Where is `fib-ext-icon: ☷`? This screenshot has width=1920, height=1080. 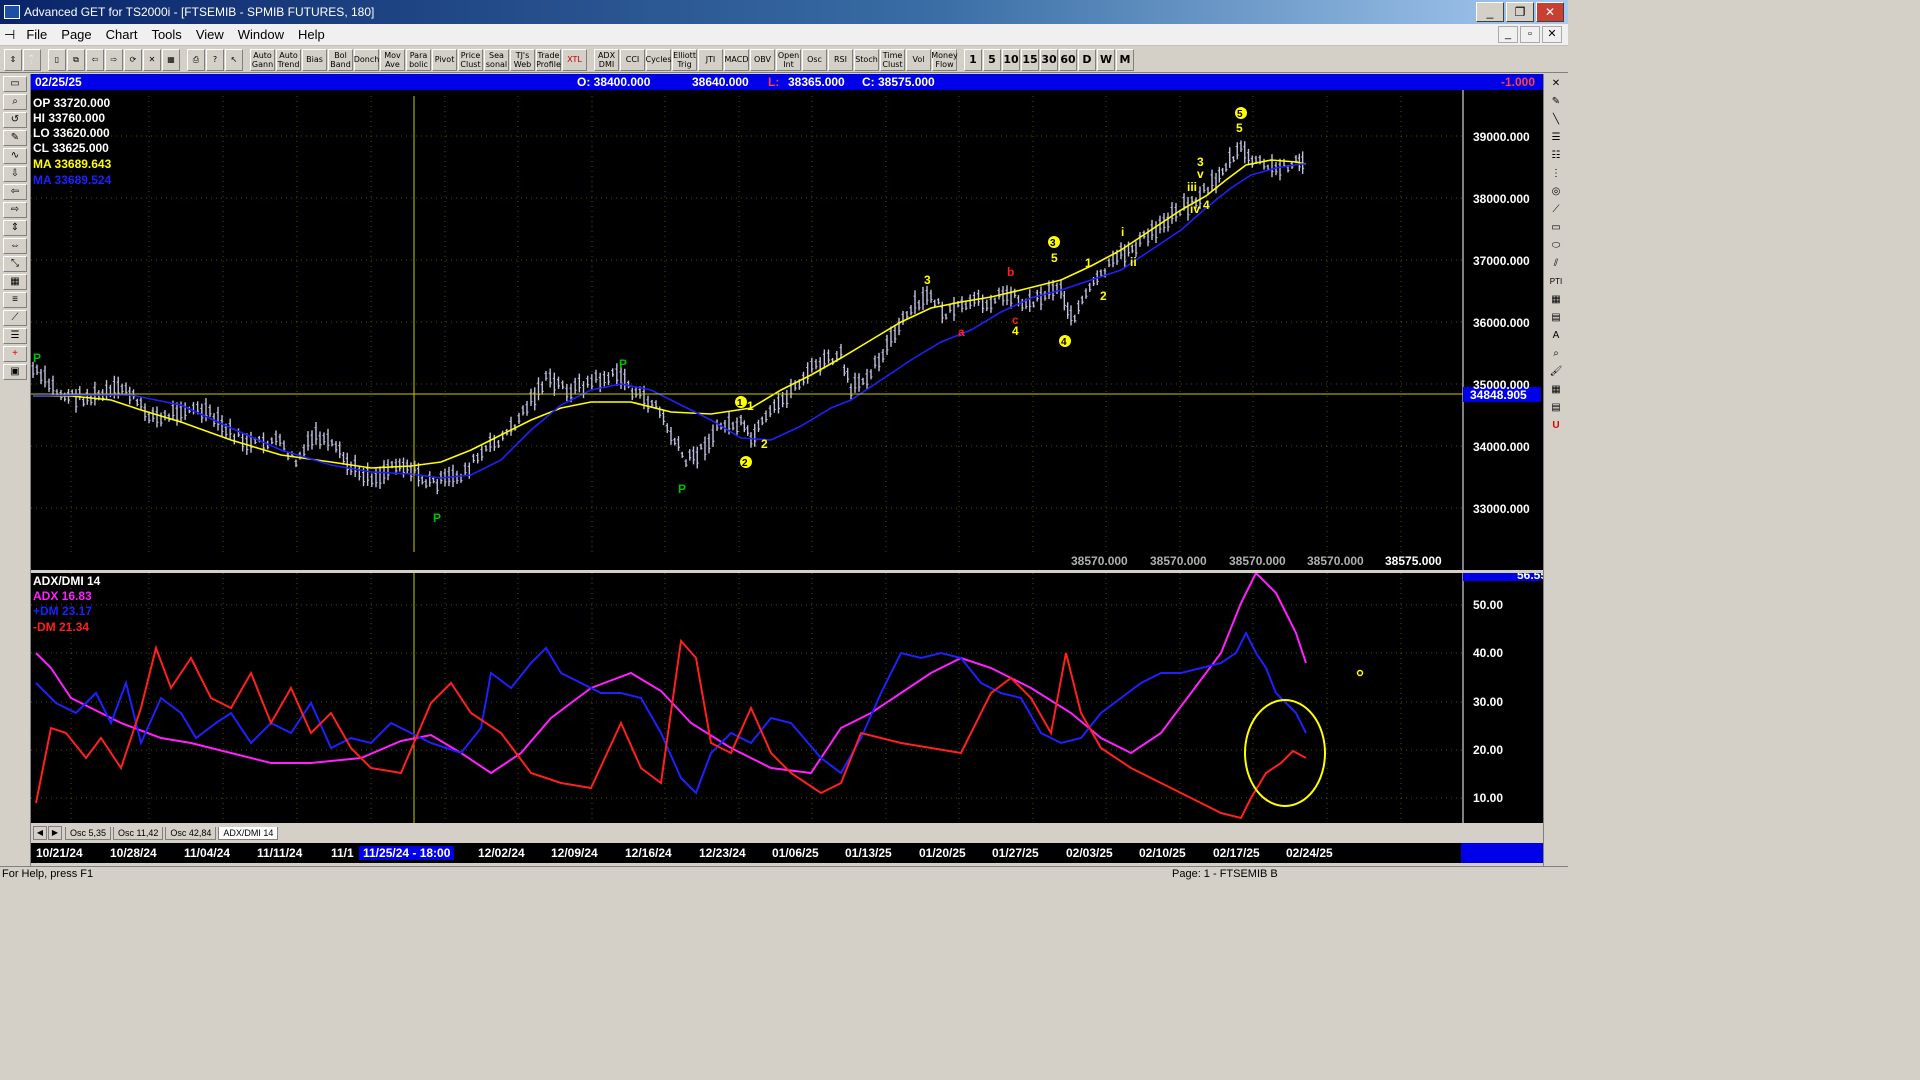
fib-ext-icon: ☷ is located at coordinates (1556, 156).